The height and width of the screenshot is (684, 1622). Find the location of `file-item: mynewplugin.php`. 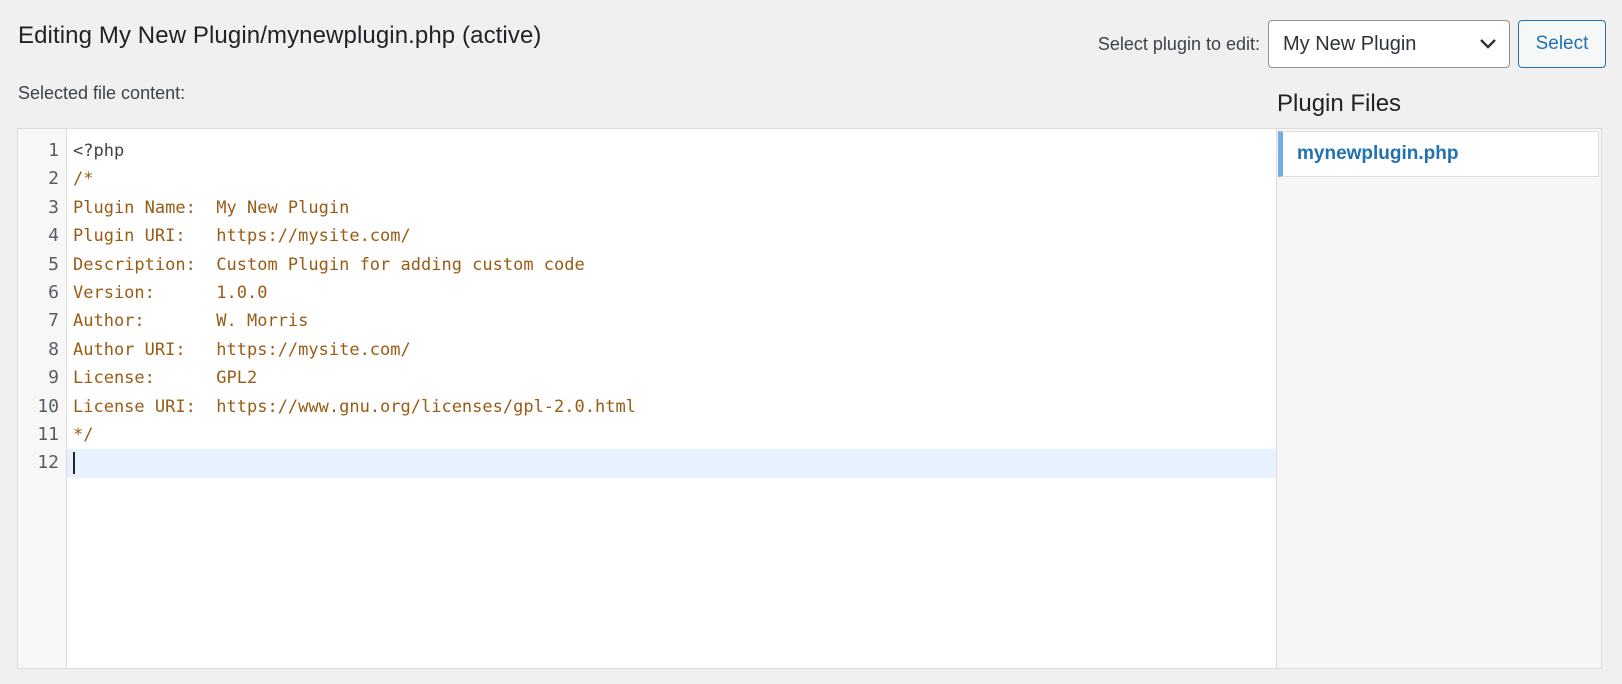

file-item: mynewplugin.php is located at coordinates (1438, 154).